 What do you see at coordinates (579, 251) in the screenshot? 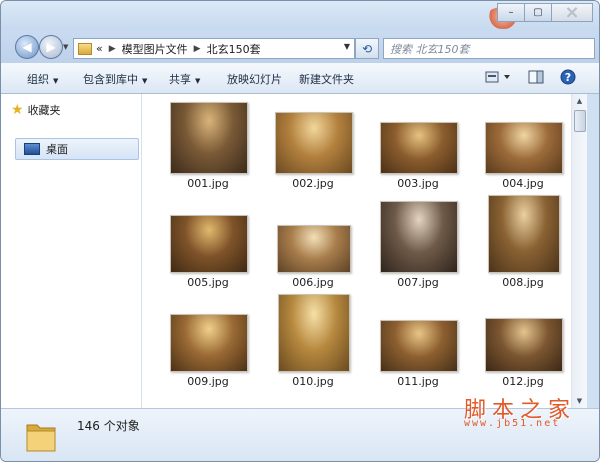
I see `vertical-scrollbar: ▲ ▼` at bounding box center [579, 251].